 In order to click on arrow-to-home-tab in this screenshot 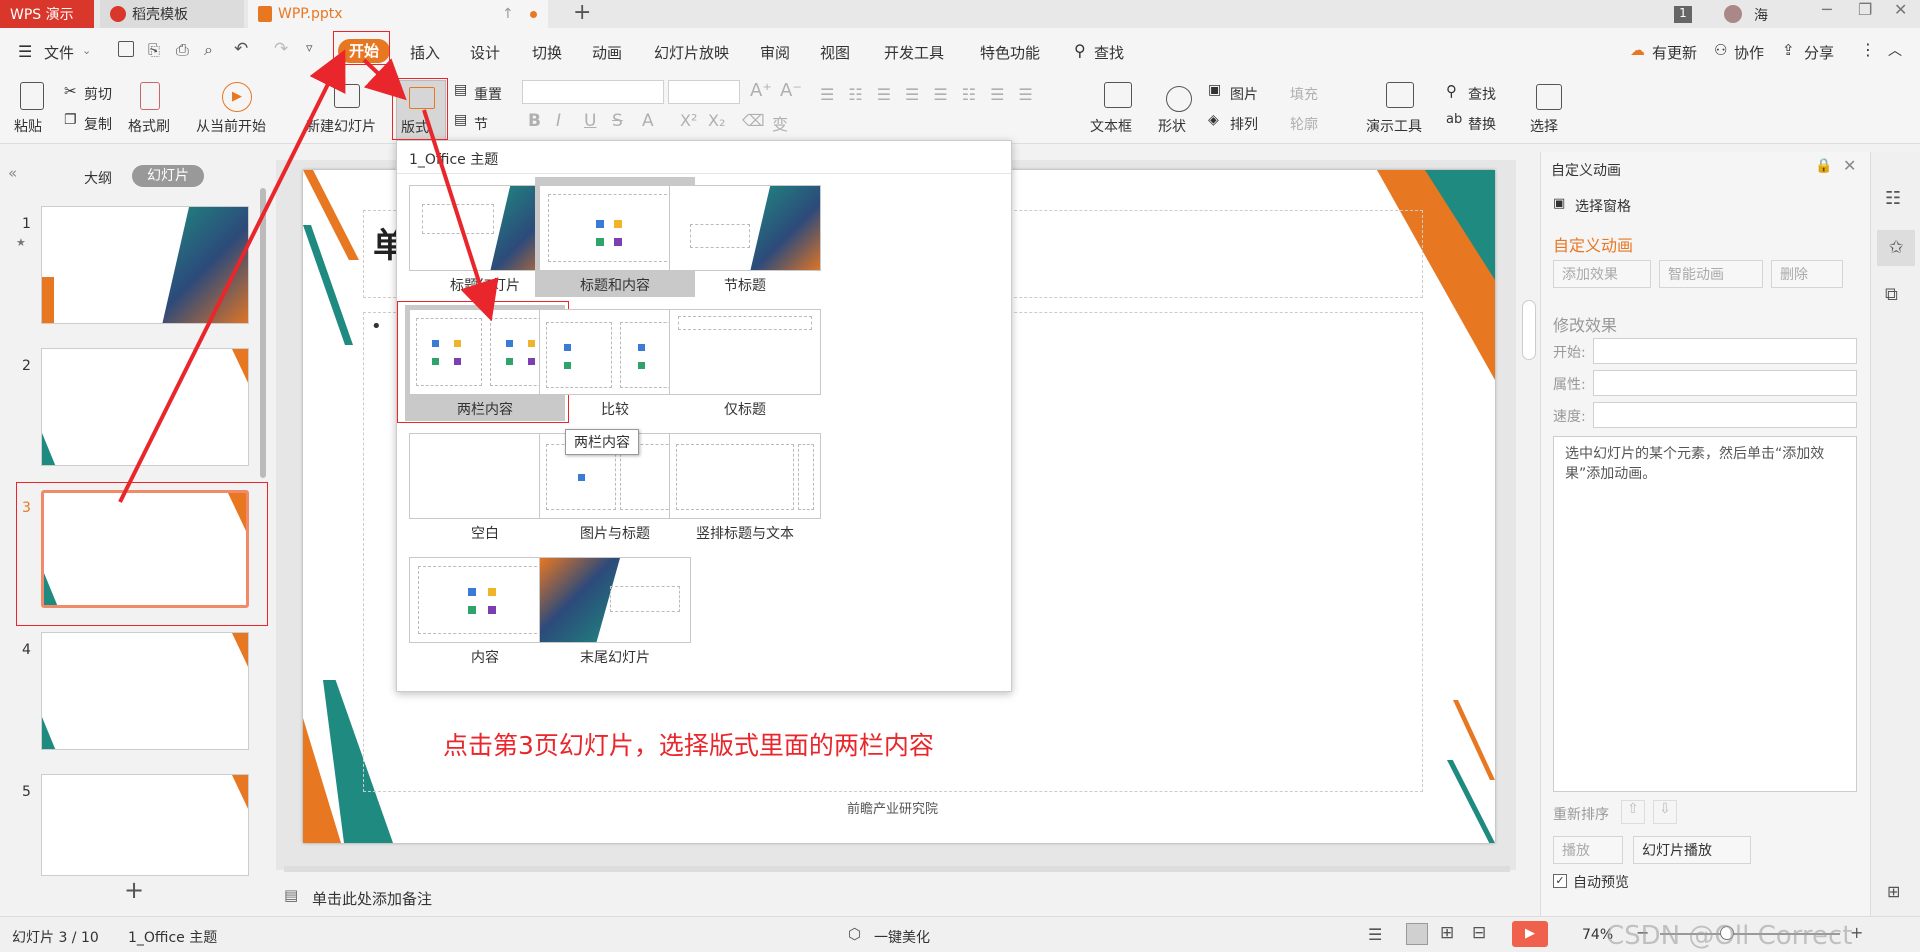, I will do `click(232, 276)`.